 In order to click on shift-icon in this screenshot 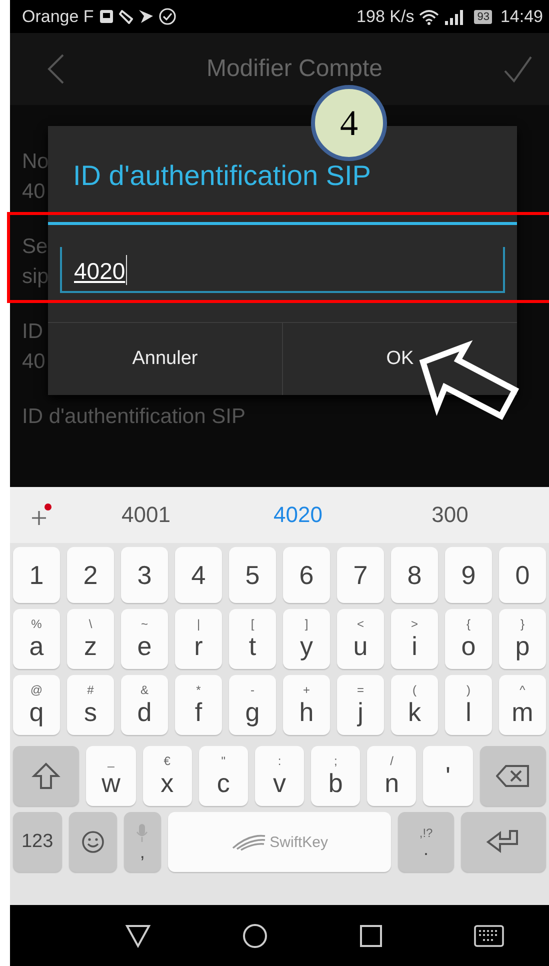, I will do `click(46, 776)`.